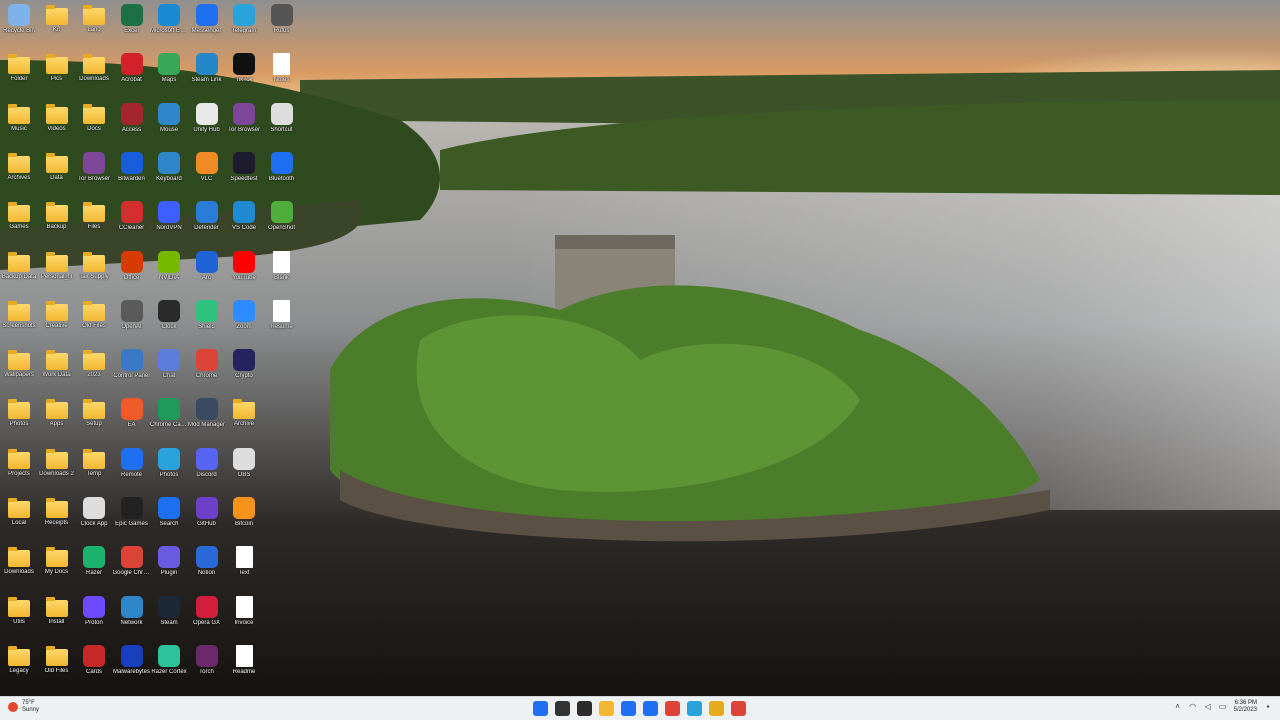 The width and height of the screenshot is (1280, 720). I want to click on desktop-icon: Remote, so click(132, 468).